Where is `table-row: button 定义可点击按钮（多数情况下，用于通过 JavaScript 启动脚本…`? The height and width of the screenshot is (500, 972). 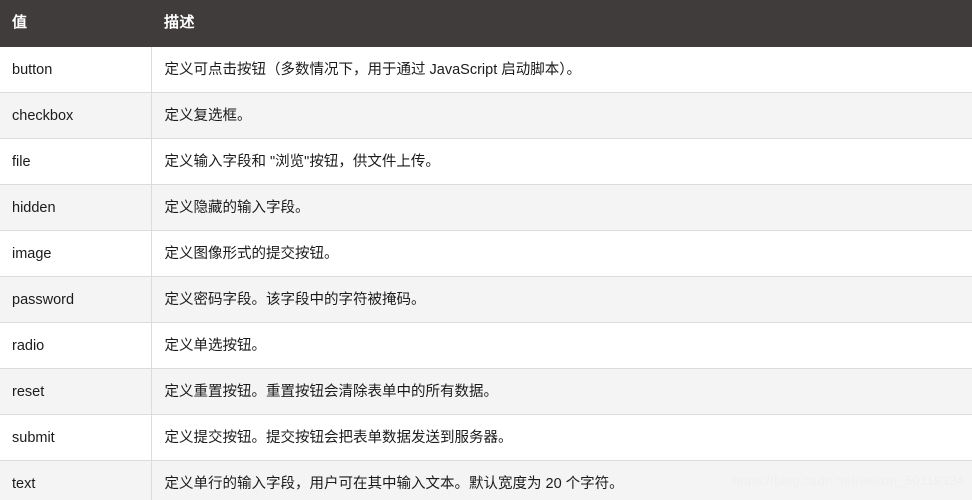
table-row: button 定义可点击按钮（多数情况下，用于通过 JavaScript 启动脚本… is located at coordinates (486, 70).